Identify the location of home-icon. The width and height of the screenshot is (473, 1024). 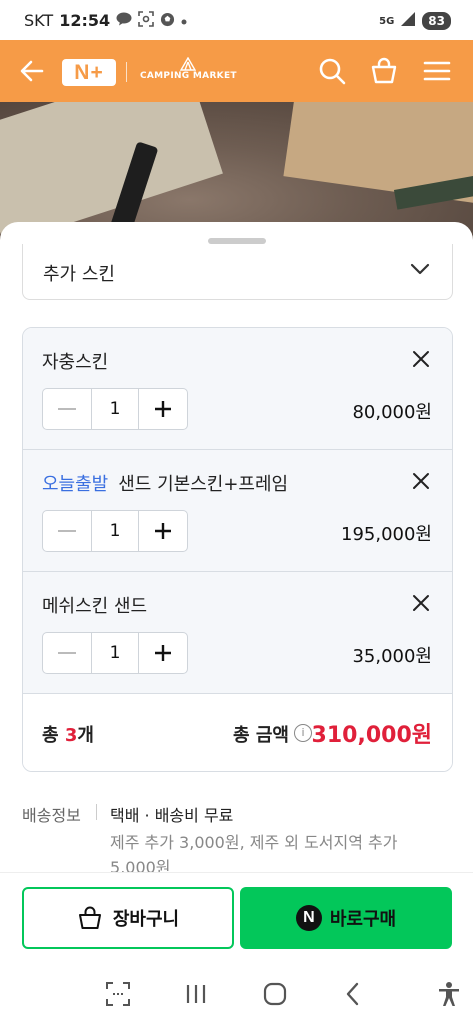
(275, 994).